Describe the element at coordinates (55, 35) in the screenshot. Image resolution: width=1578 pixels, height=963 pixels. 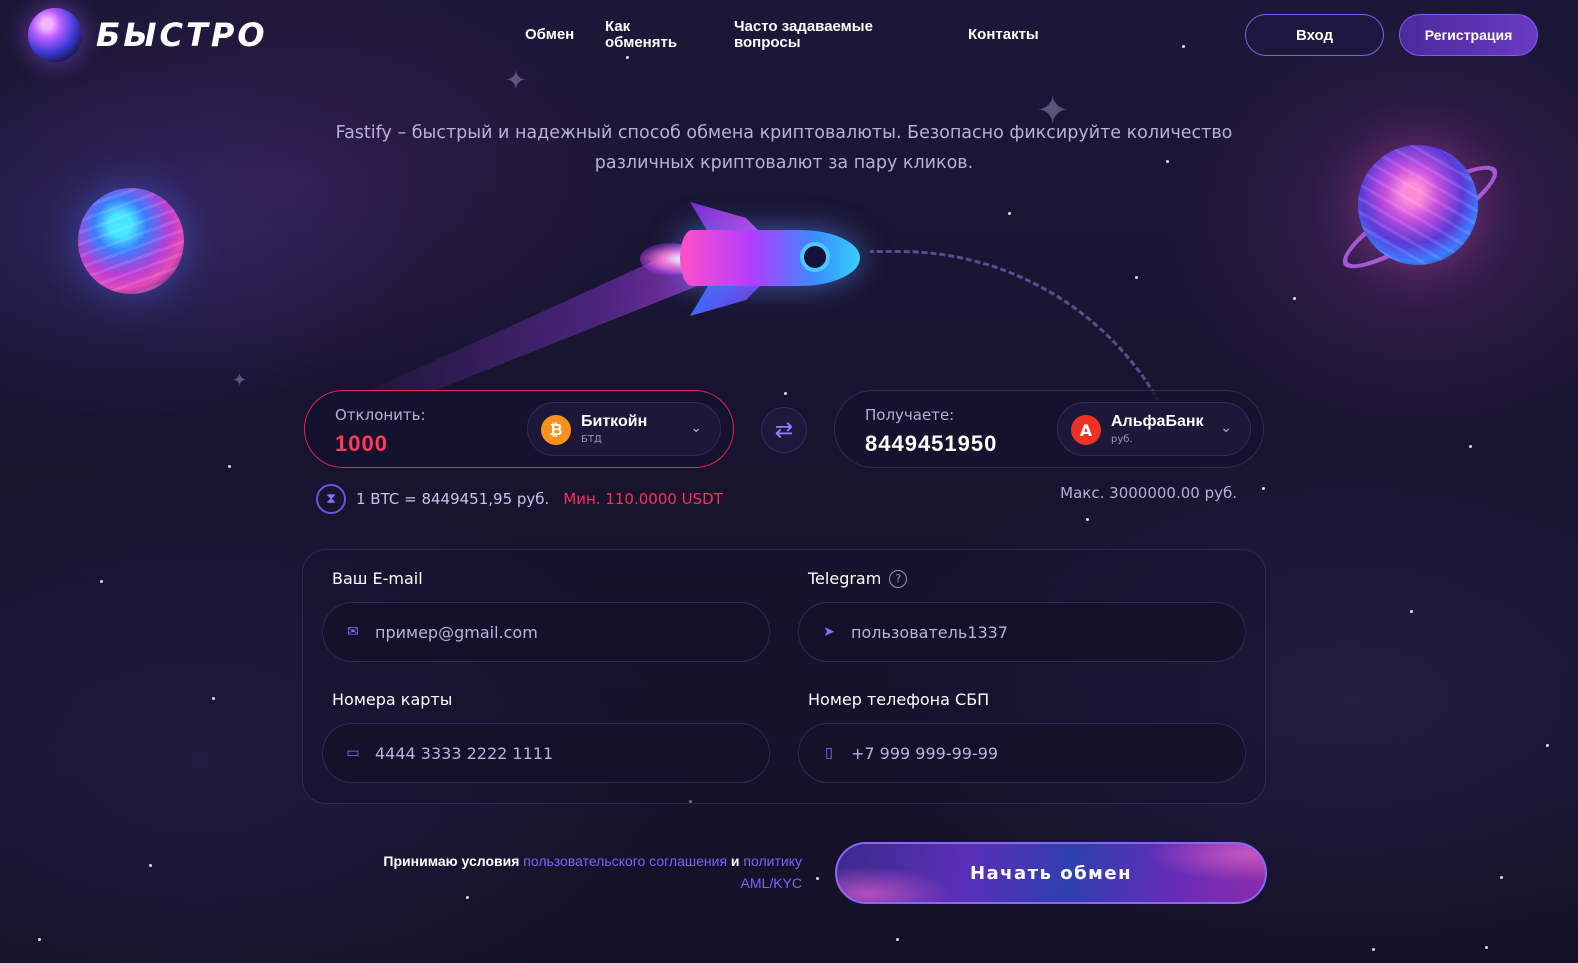
I see `logo-planet-icon` at that location.